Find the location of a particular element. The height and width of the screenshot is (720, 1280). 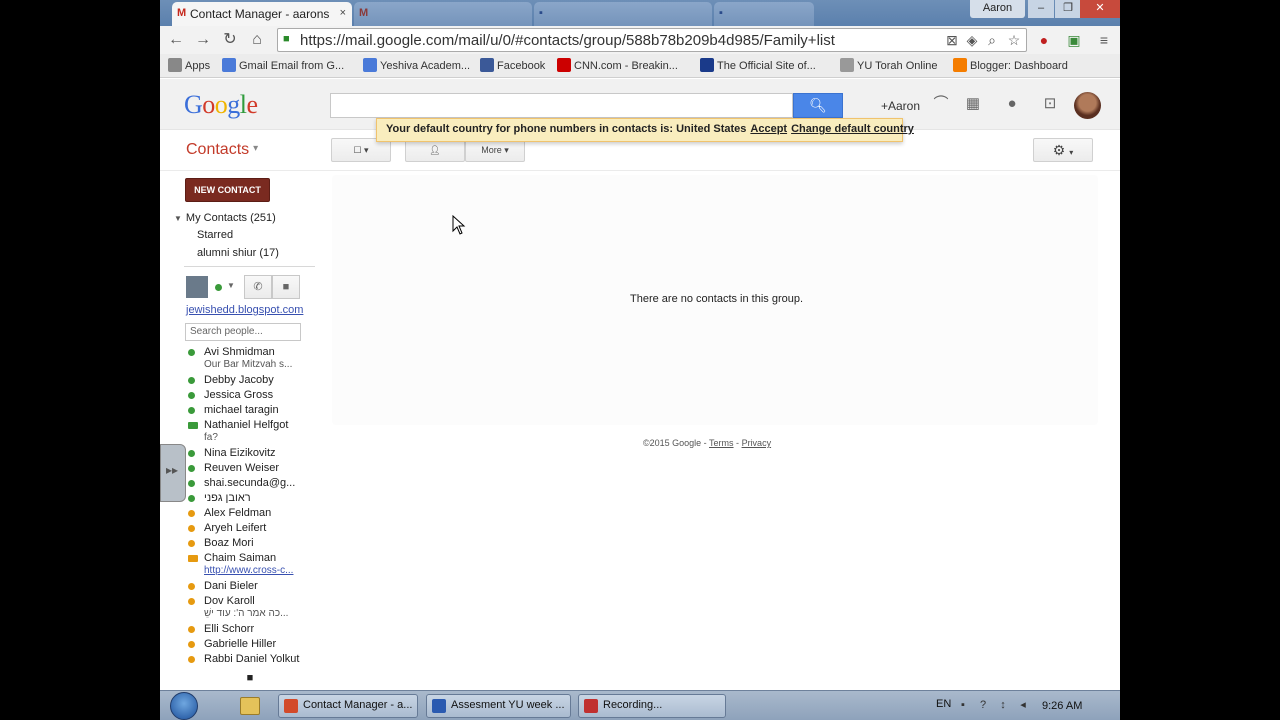

group-starred: Starred is located at coordinates (215, 235).